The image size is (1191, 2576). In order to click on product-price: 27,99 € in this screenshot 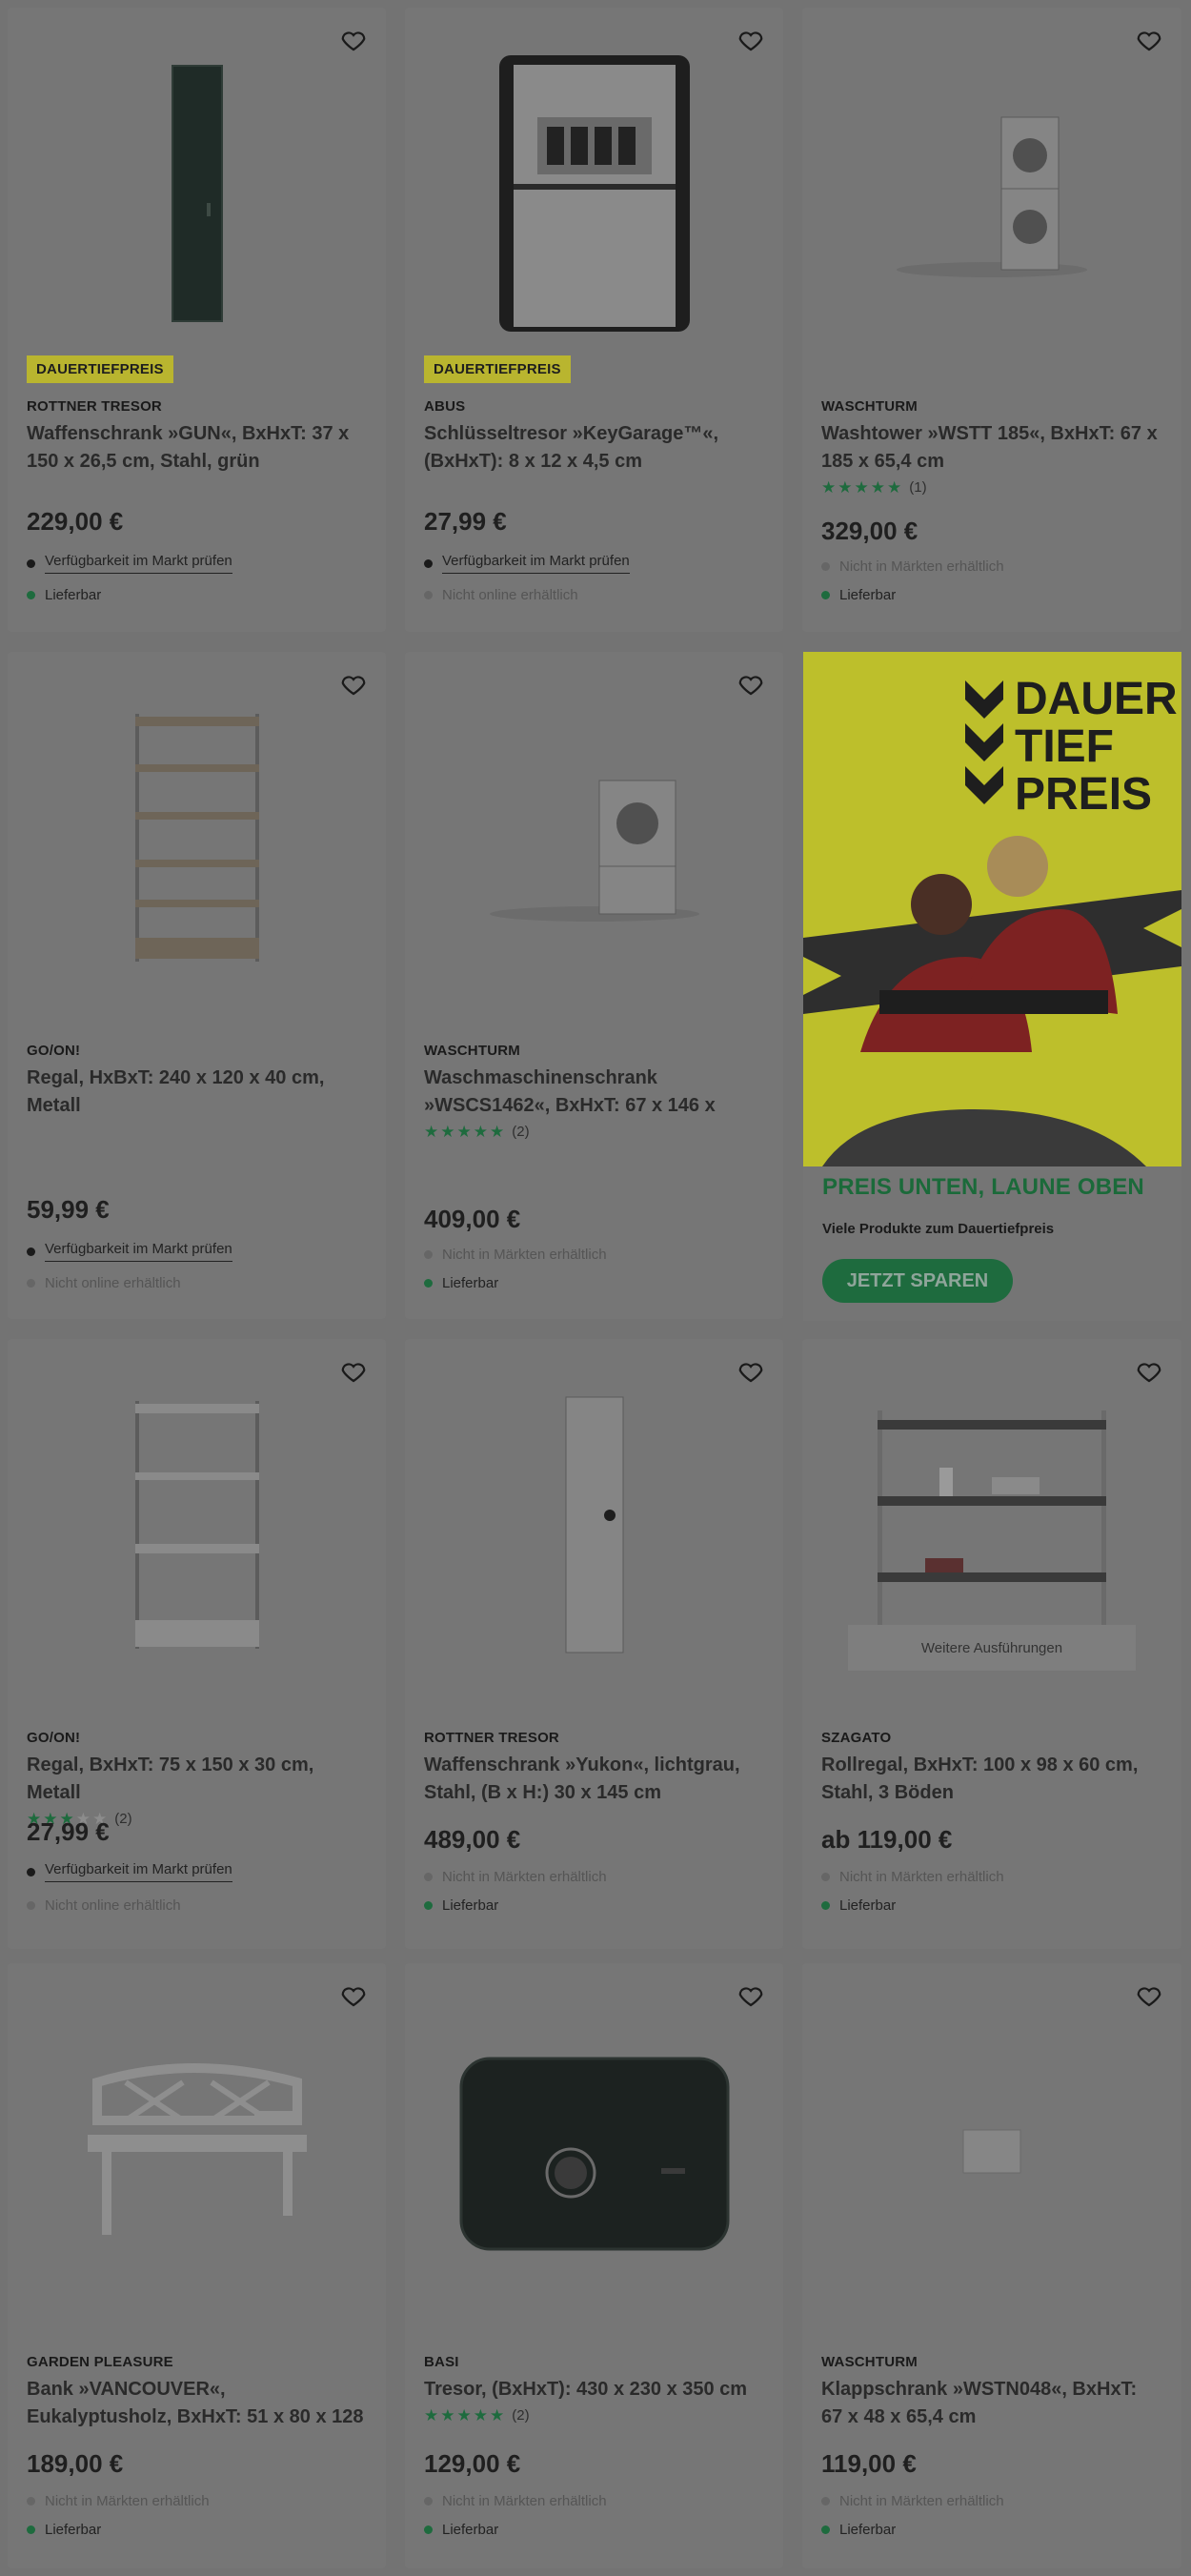, I will do `click(68, 1831)`.